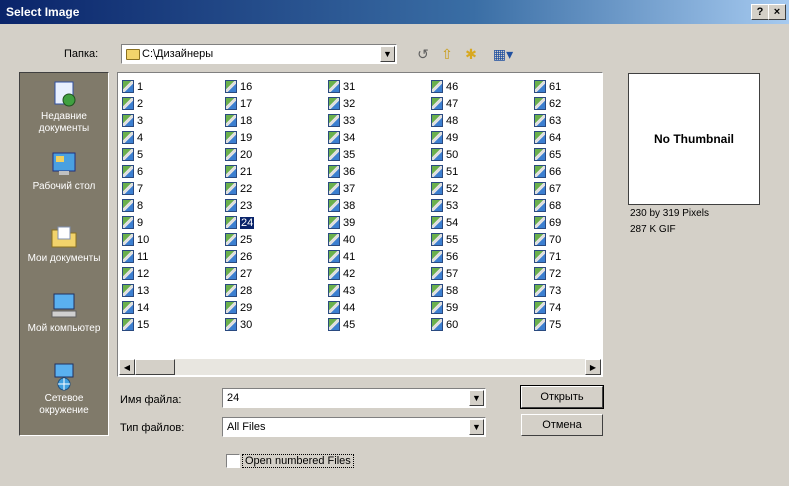 This screenshot has height=486, width=789. I want to click on place-my-documents: Мои документы, so click(64, 243).